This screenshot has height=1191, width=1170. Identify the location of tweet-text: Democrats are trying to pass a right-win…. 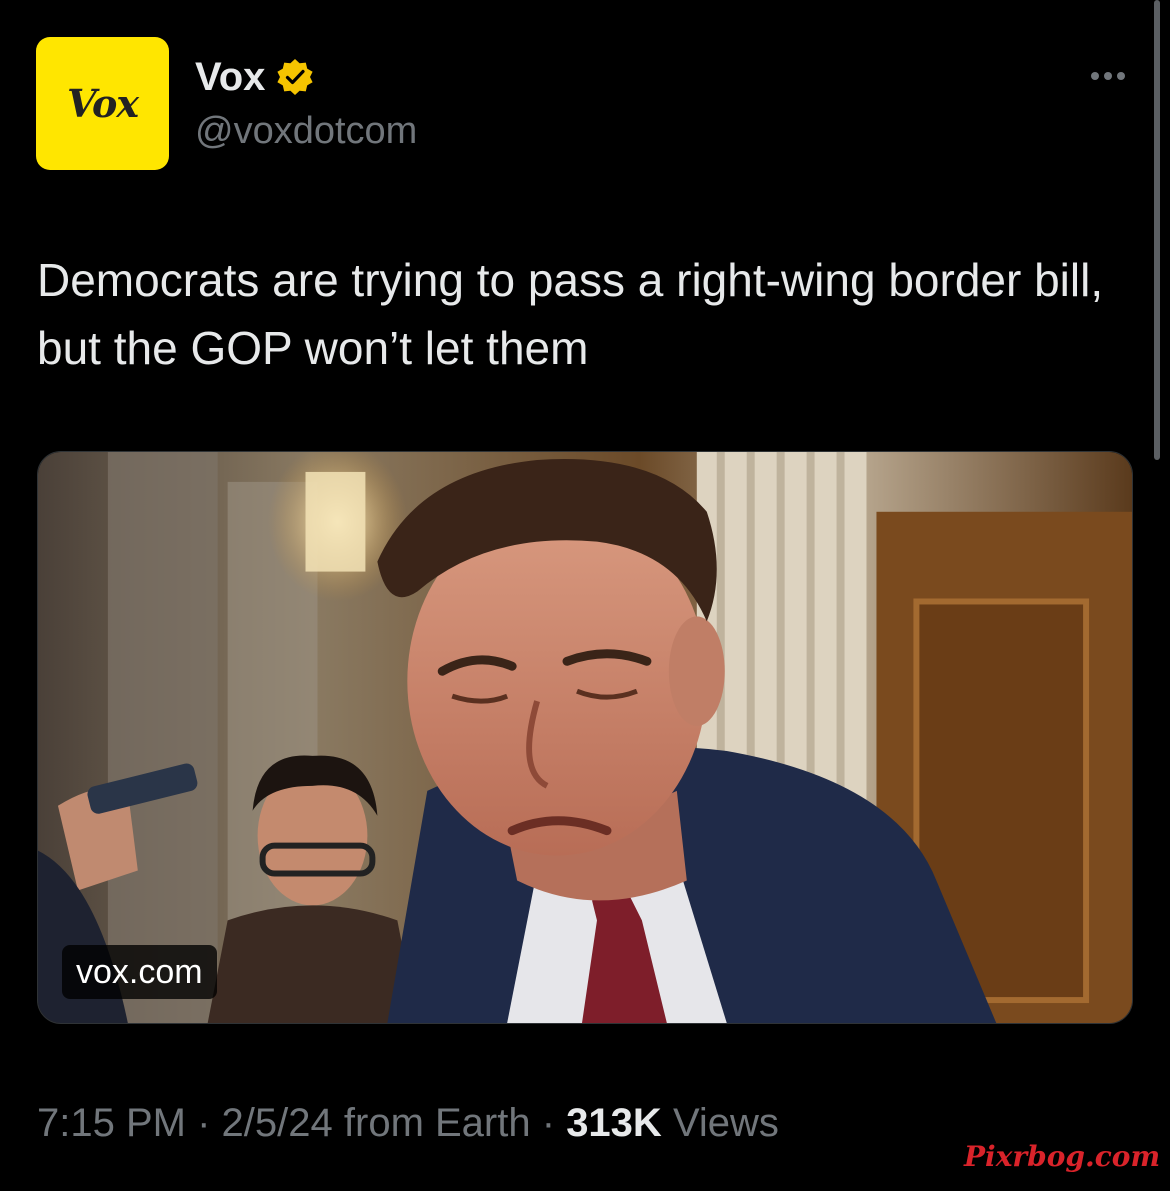
(570, 314).